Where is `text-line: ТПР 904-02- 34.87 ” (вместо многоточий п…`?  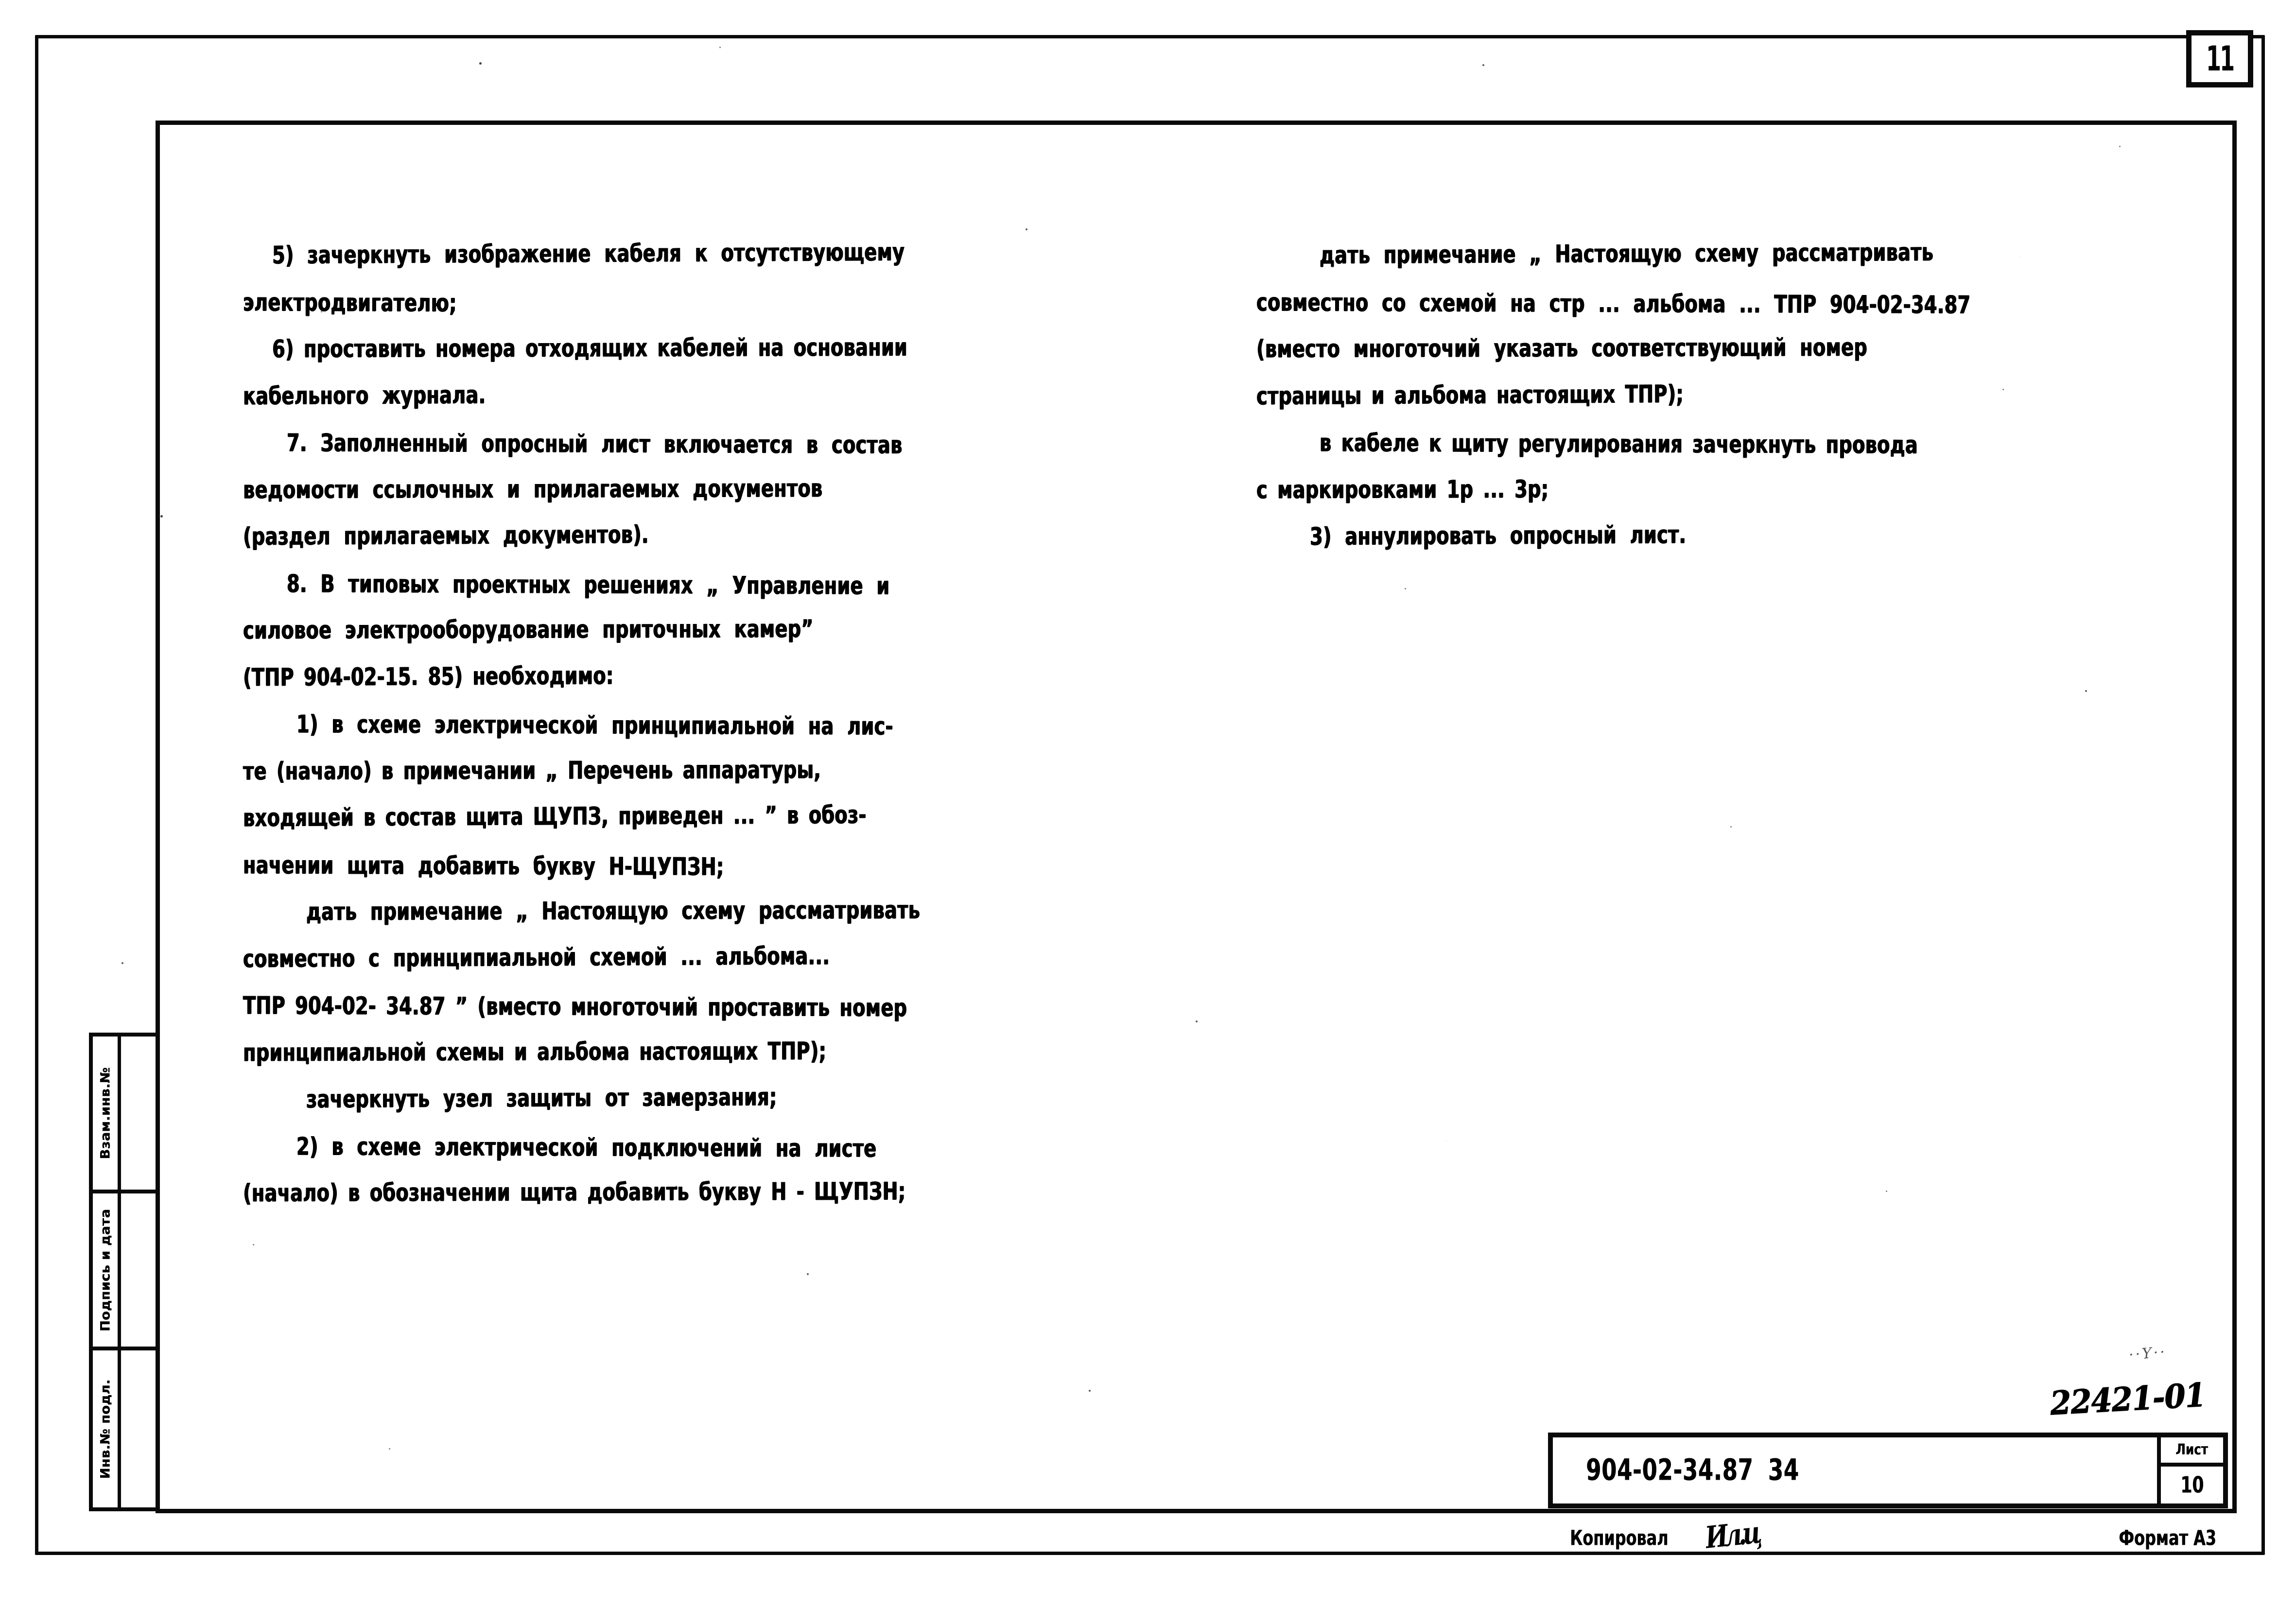
text-line: ТПР 904-02- 34.87 ” (вместо многоточий п… is located at coordinates (575, 1006).